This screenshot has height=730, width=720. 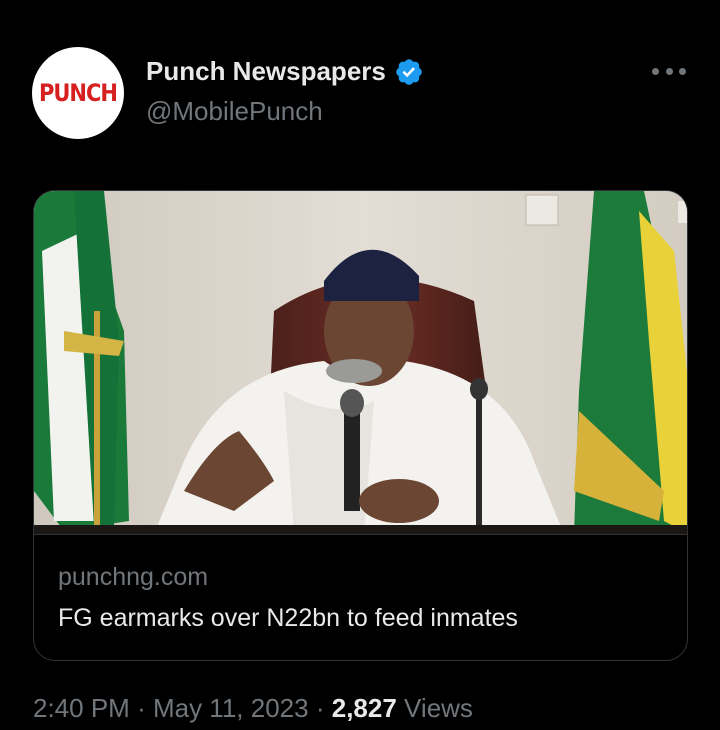 I want to click on views-count: 2,827, so click(x=364, y=708).